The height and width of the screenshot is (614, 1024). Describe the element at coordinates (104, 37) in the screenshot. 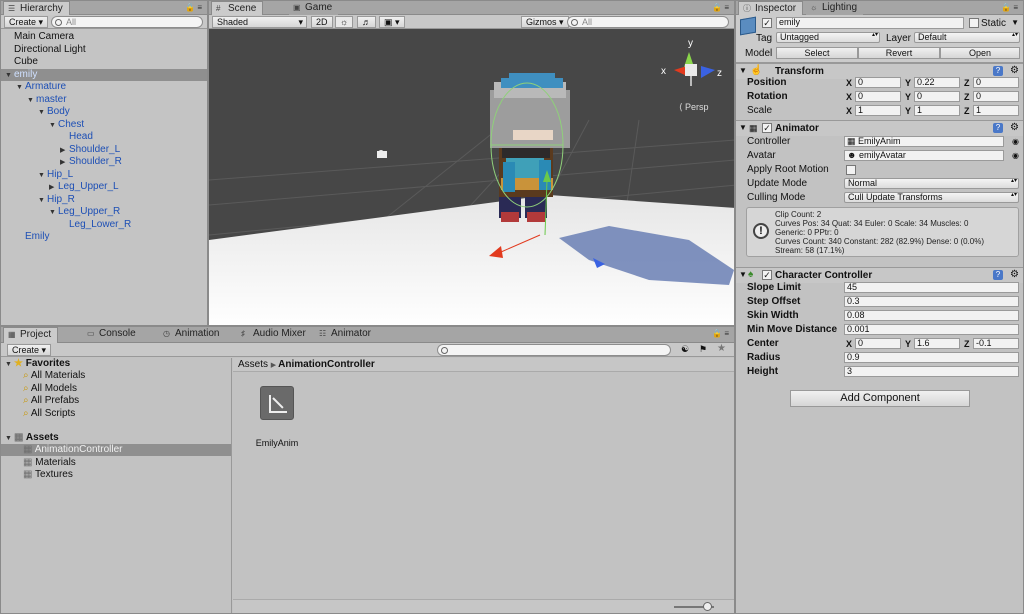

I see `hierarchy-item: Main Camera` at that location.